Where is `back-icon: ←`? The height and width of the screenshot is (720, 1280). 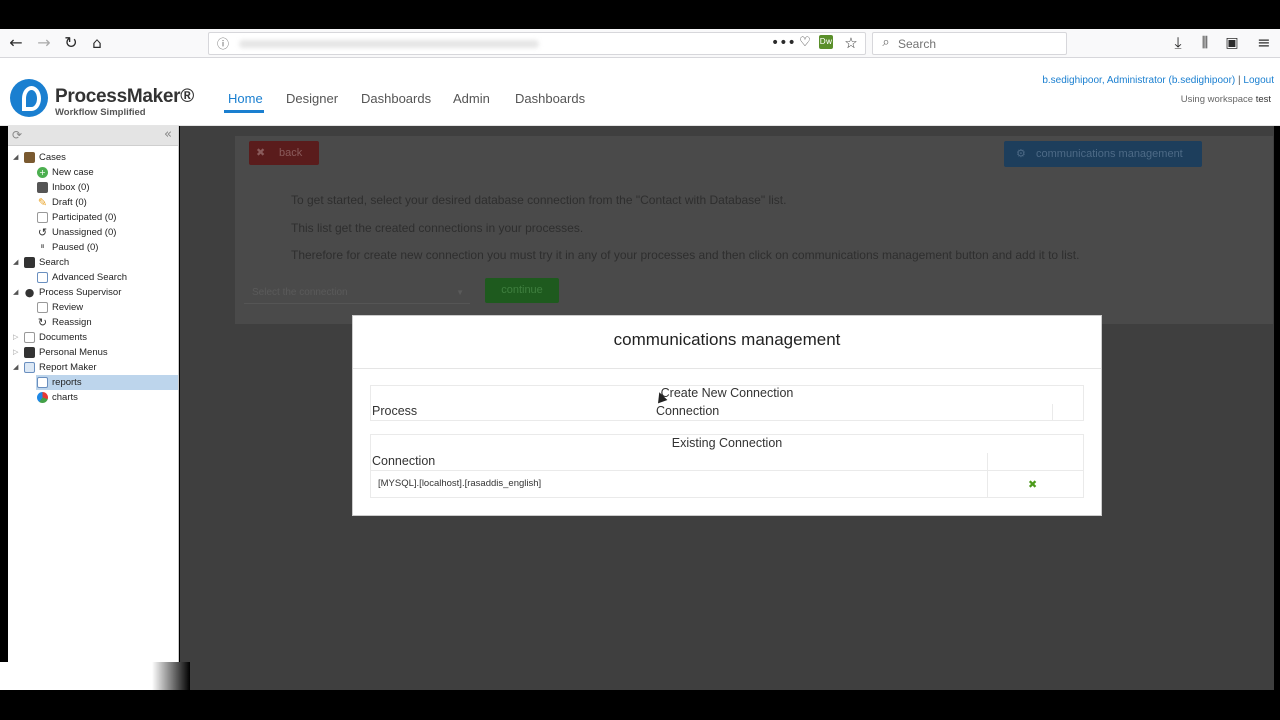
back-icon: ← is located at coordinates (16, 43).